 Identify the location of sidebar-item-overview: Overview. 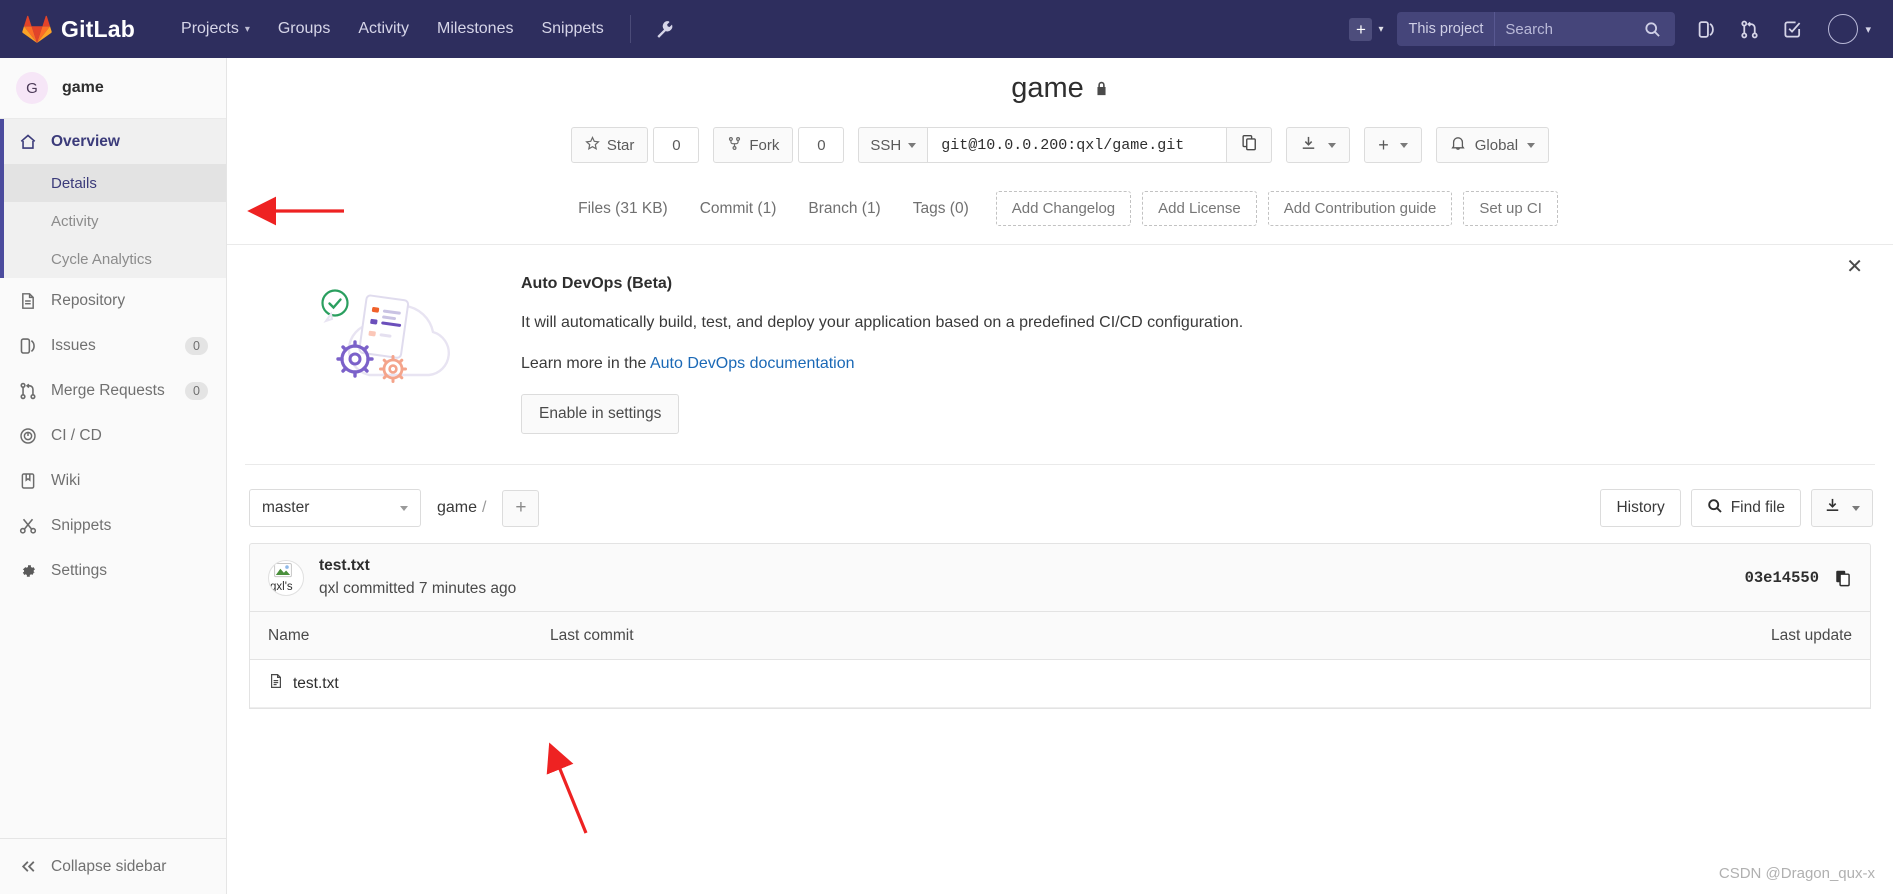
(115, 141).